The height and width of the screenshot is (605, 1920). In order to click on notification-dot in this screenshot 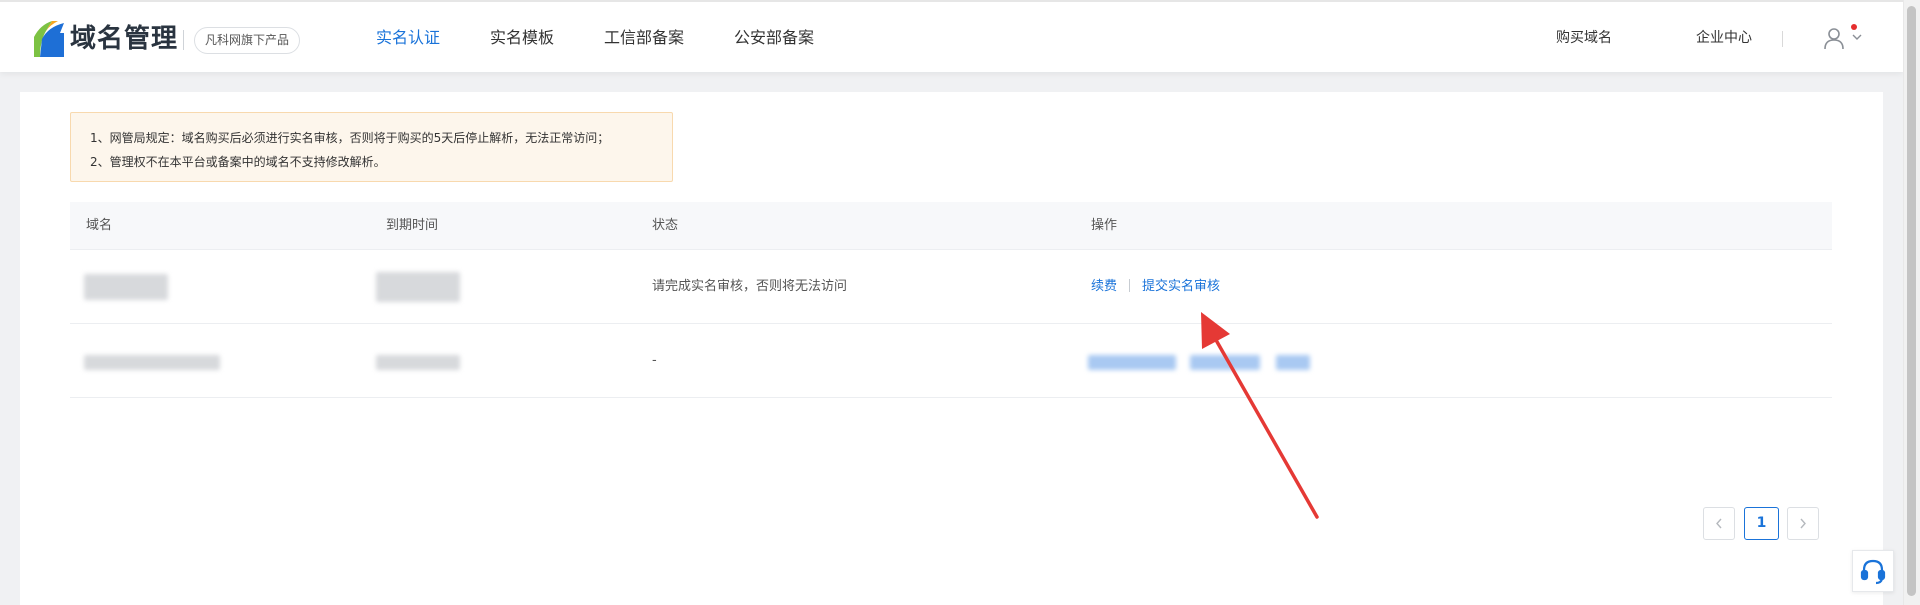, I will do `click(1854, 27)`.